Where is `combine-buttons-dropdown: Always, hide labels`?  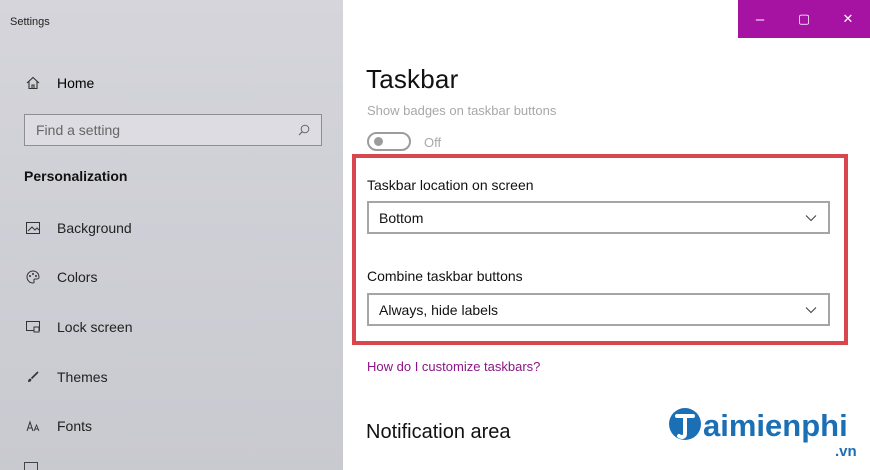
combine-buttons-dropdown: Always, hide labels is located at coordinates (598, 309).